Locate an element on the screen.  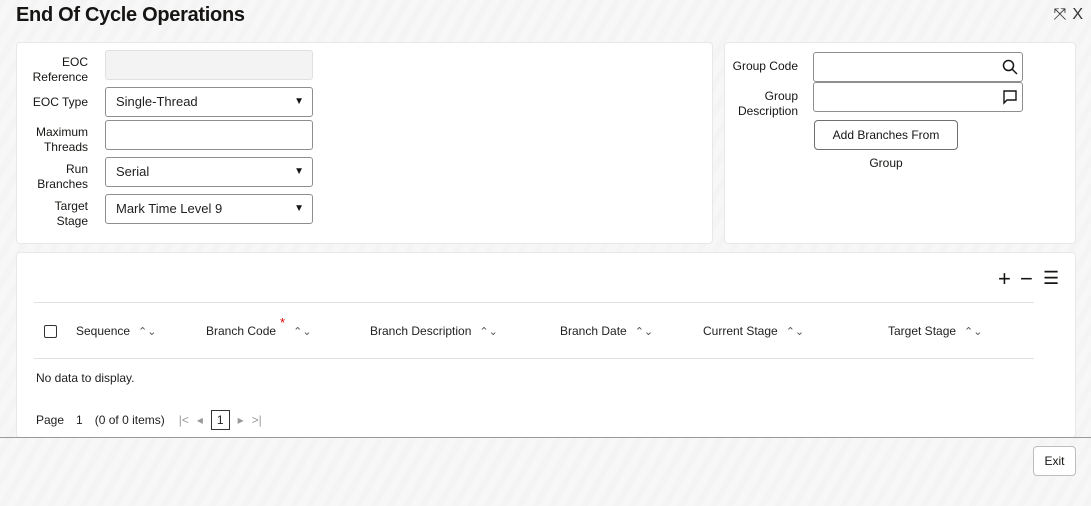
max-threads-field is located at coordinates (209, 135).